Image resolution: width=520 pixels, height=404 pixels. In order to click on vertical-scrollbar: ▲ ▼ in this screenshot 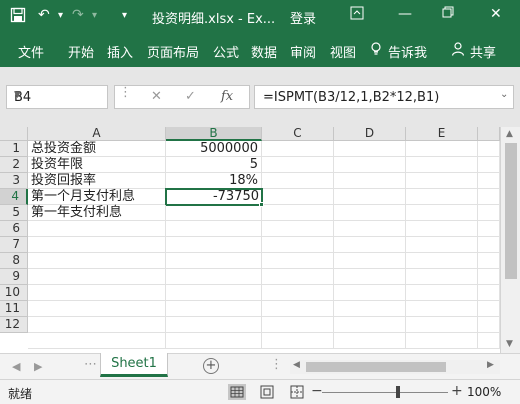, I will do `click(510, 240)`.